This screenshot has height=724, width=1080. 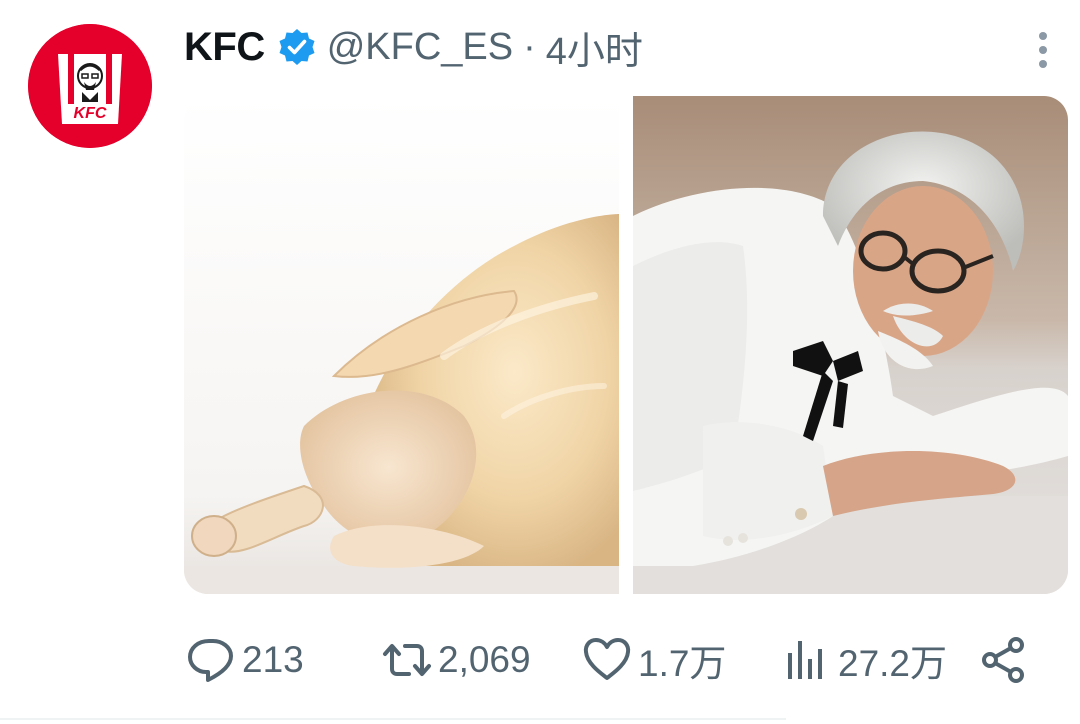 I want to click on share-icon, so click(x=1003, y=660).